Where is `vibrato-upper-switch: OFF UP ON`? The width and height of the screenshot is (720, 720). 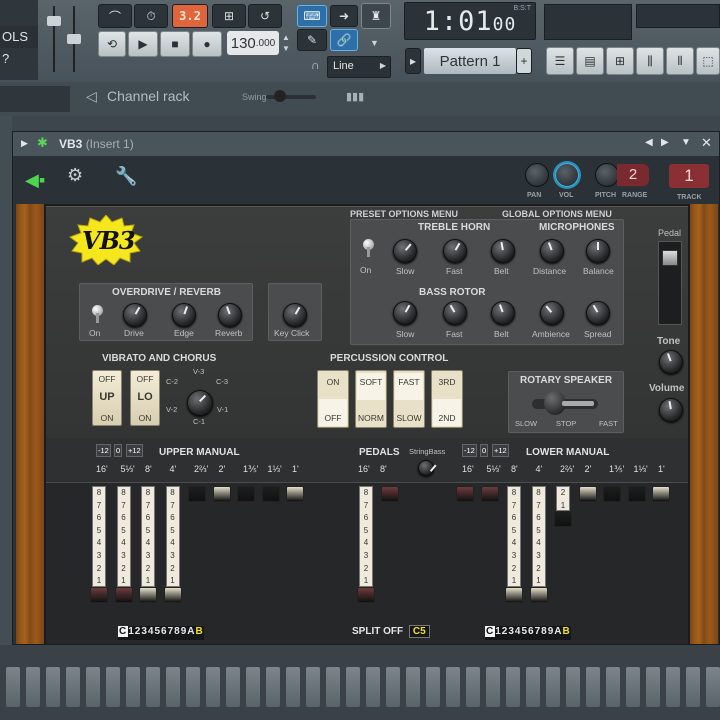 vibrato-upper-switch: OFF UP ON is located at coordinates (107, 398).